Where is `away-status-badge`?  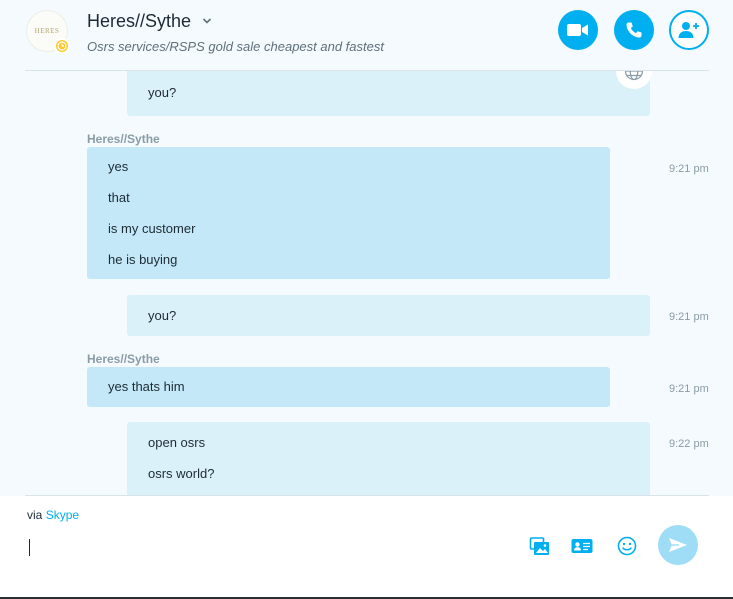 away-status-badge is located at coordinates (62, 46).